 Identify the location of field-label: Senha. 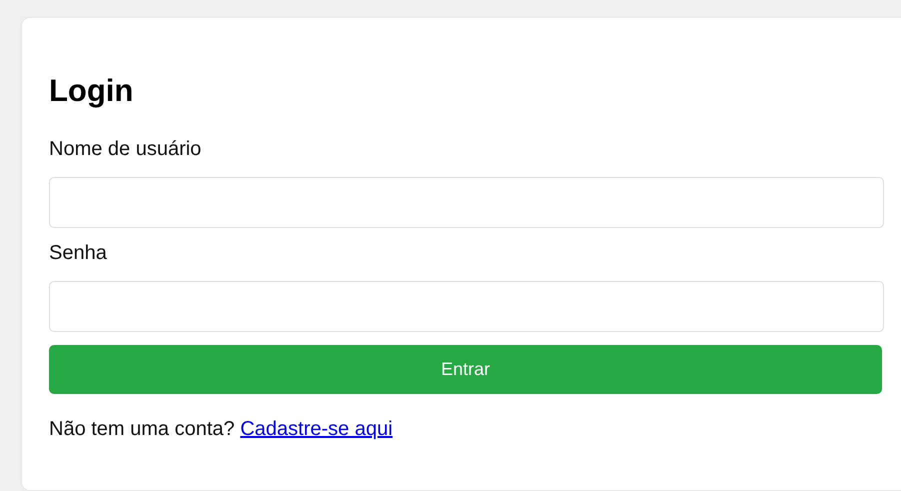
(78, 253).